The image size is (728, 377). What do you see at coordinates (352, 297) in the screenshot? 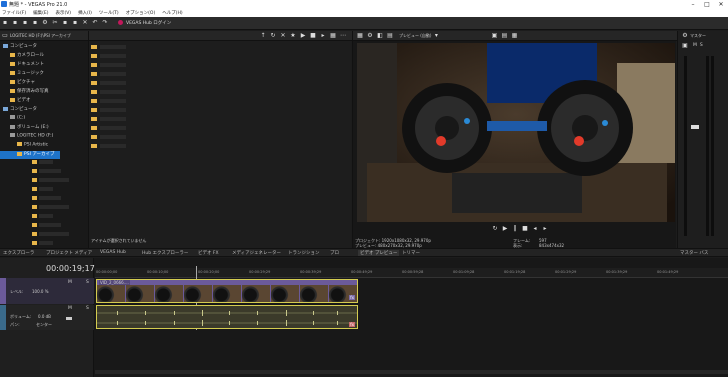
I see `fx-icon: fx` at bounding box center [352, 297].